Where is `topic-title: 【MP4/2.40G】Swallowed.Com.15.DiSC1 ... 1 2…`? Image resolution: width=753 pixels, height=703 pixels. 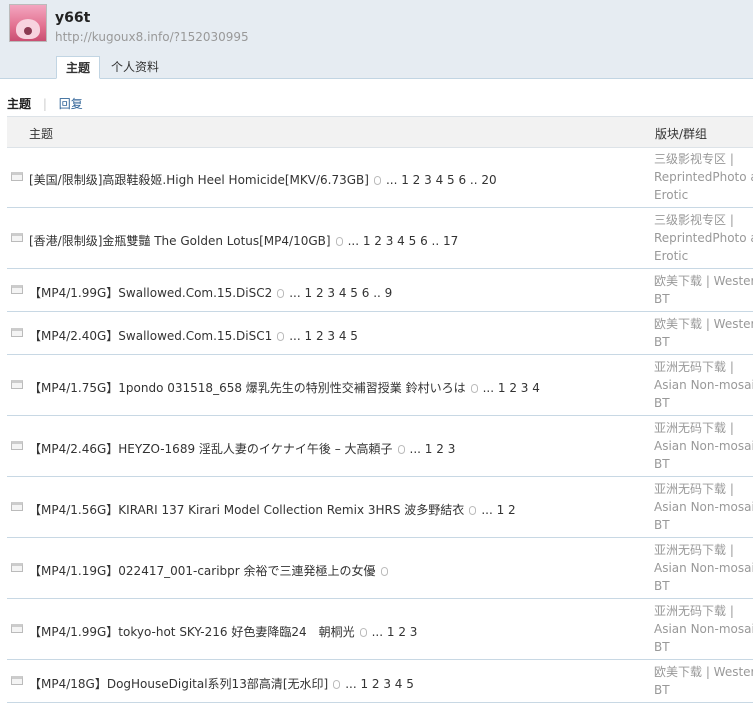
topic-title: 【MP4/2.40G】Swallowed.Com.15.DiSC1 ... 1 2… is located at coordinates (193, 335).